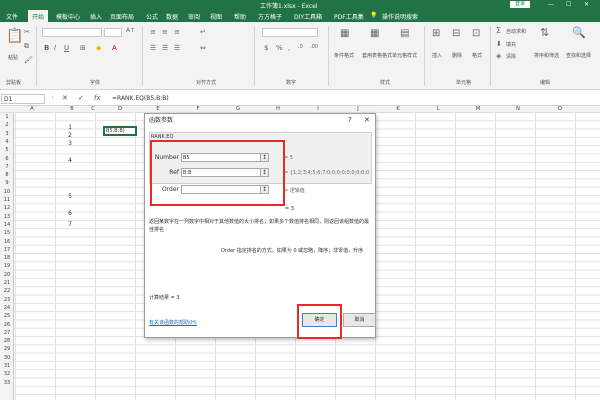  Describe the element at coordinates (203, 48) in the screenshot. I see `merge-center-icon: ⇔` at that location.